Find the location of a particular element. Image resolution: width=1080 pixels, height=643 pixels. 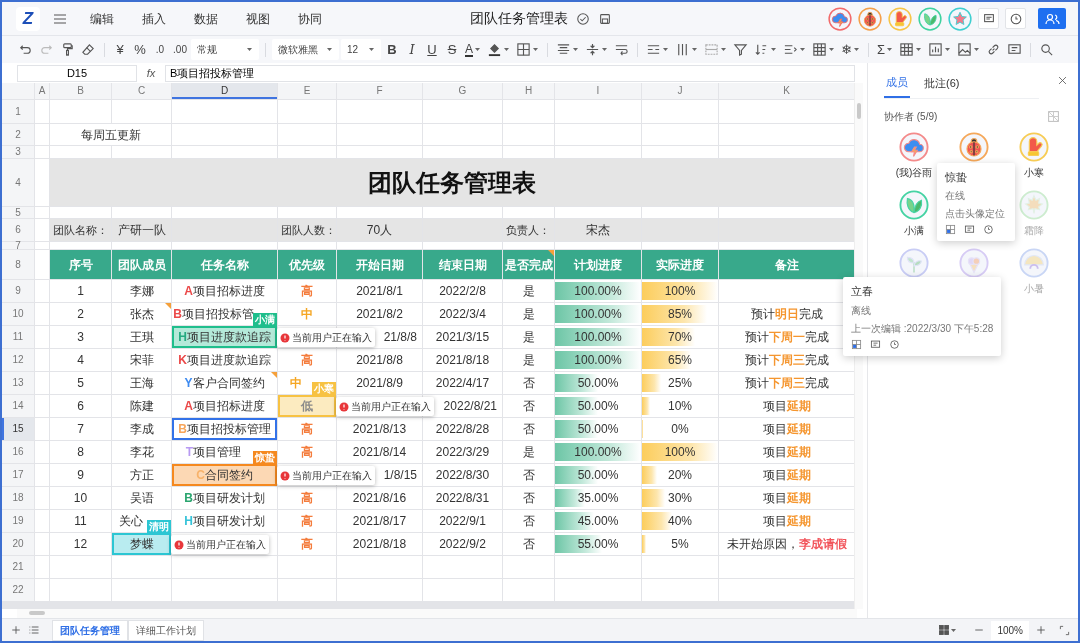

row-header: 17 is located at coordinates (18, 475).